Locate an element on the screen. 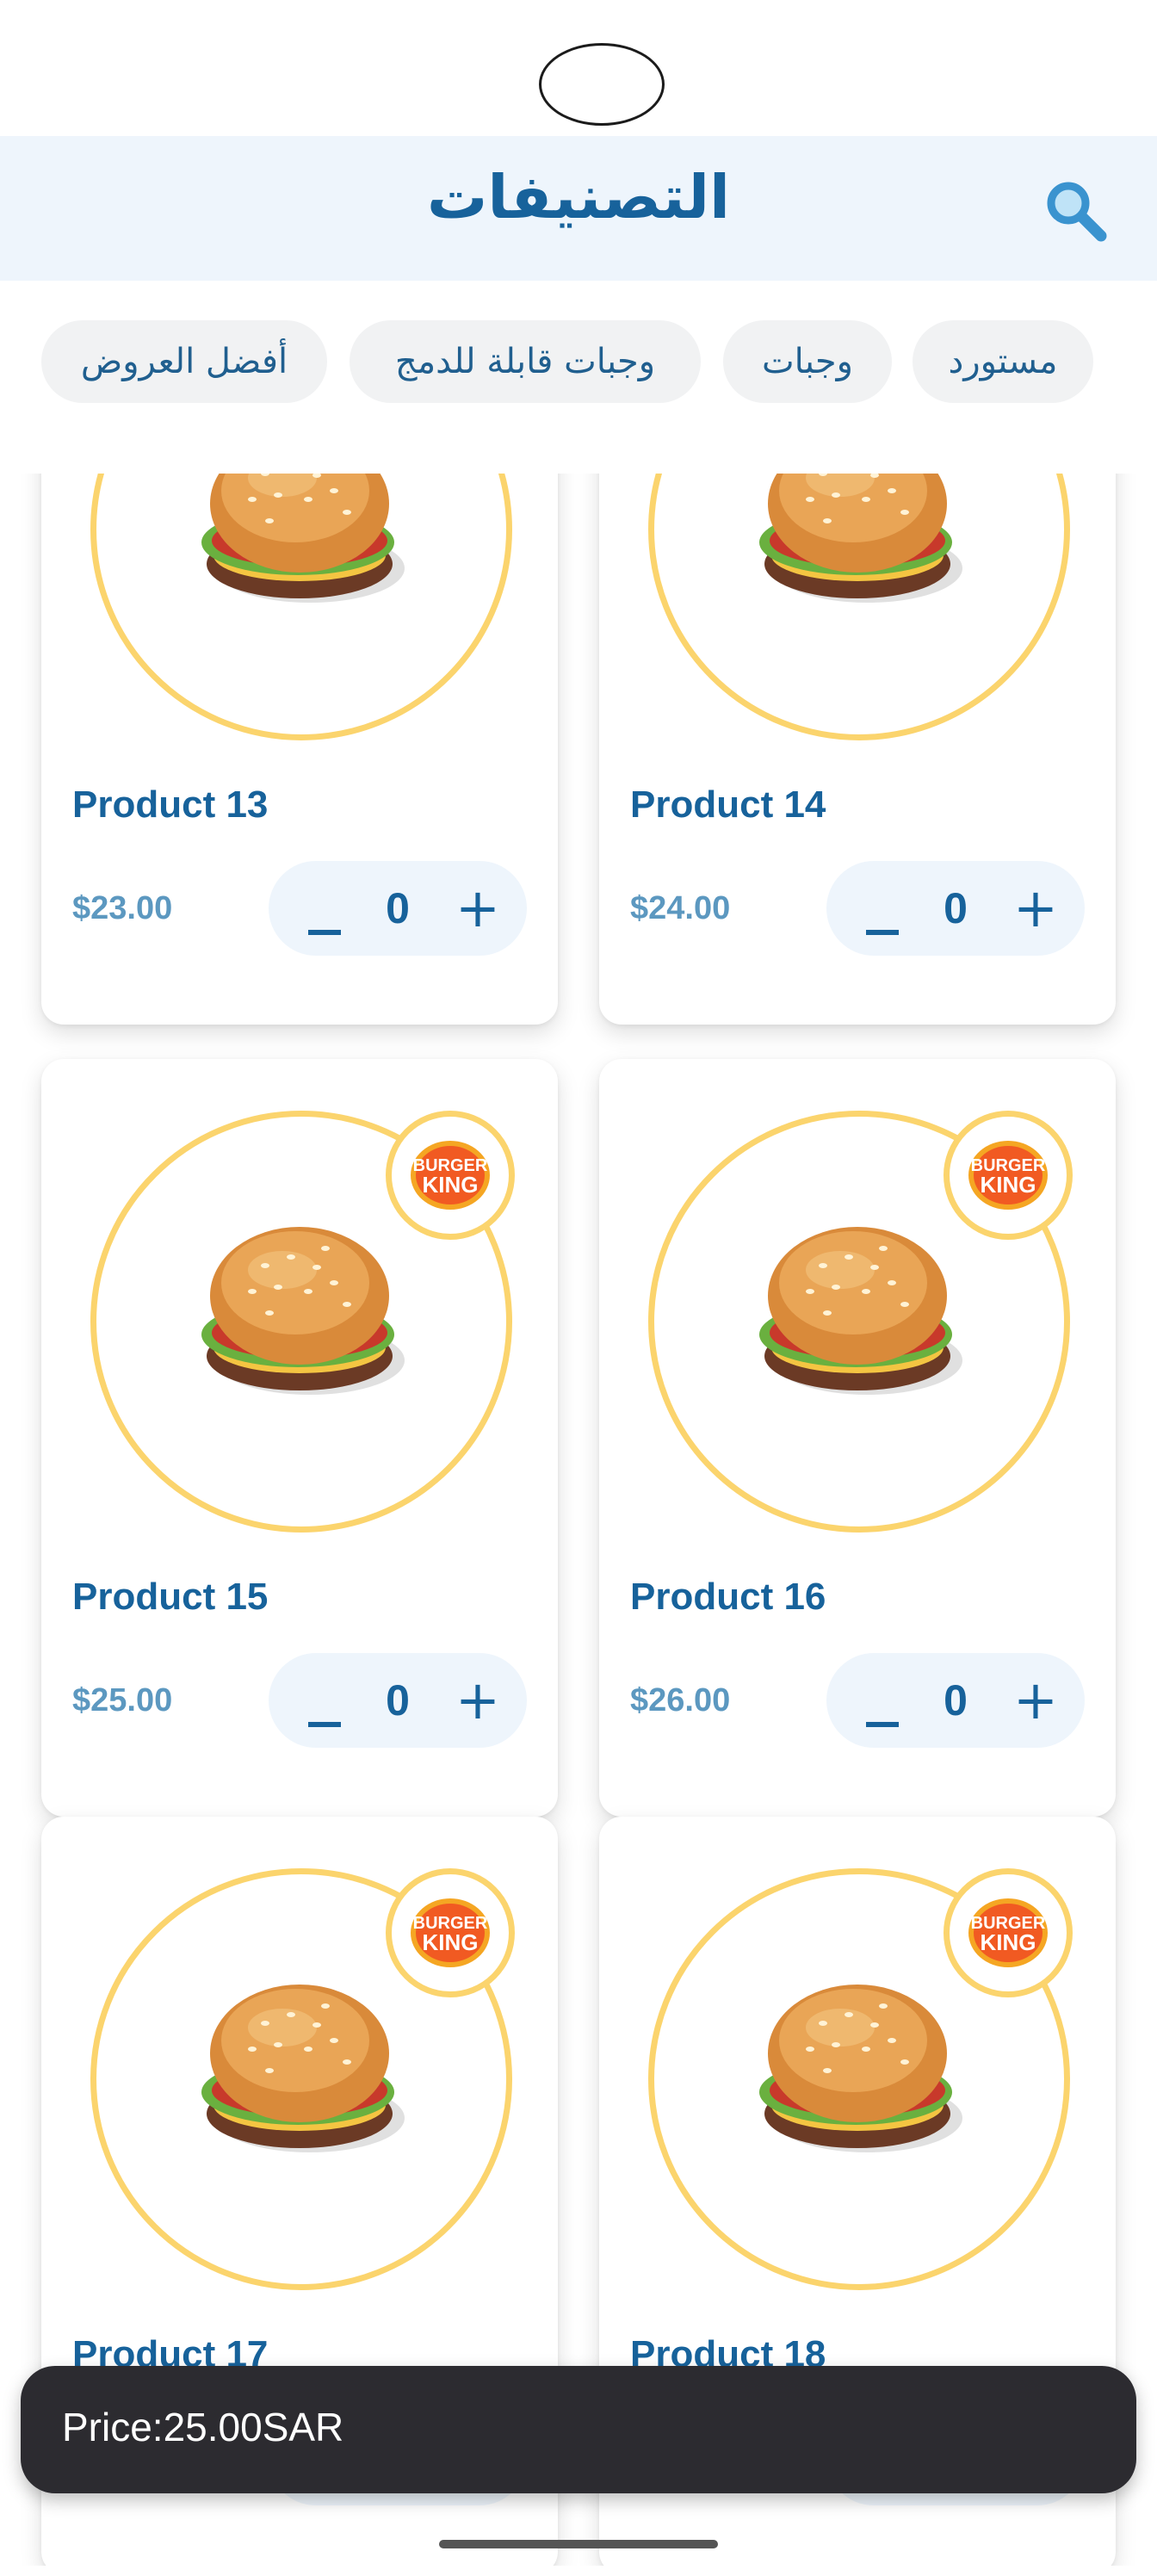  chip-best-offers: أفضل العروض is located at coordinates (184, 361).